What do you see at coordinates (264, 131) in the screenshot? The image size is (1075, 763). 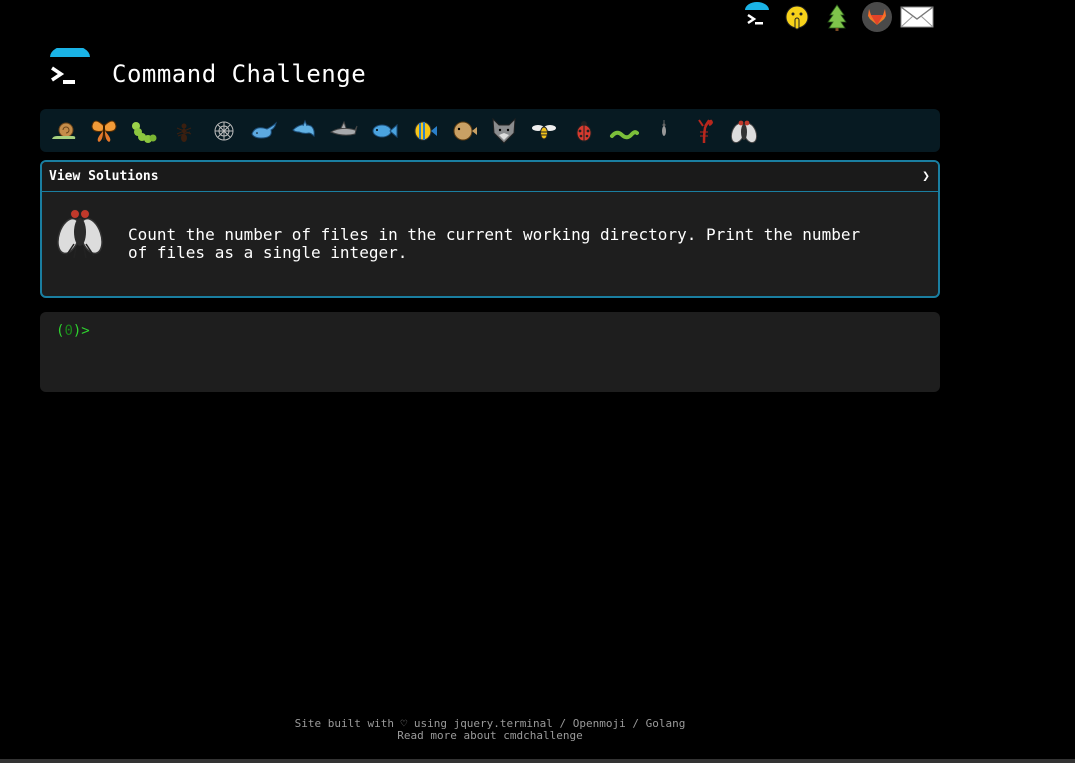 I see `whale-icon` at bounding box center [264, 131].